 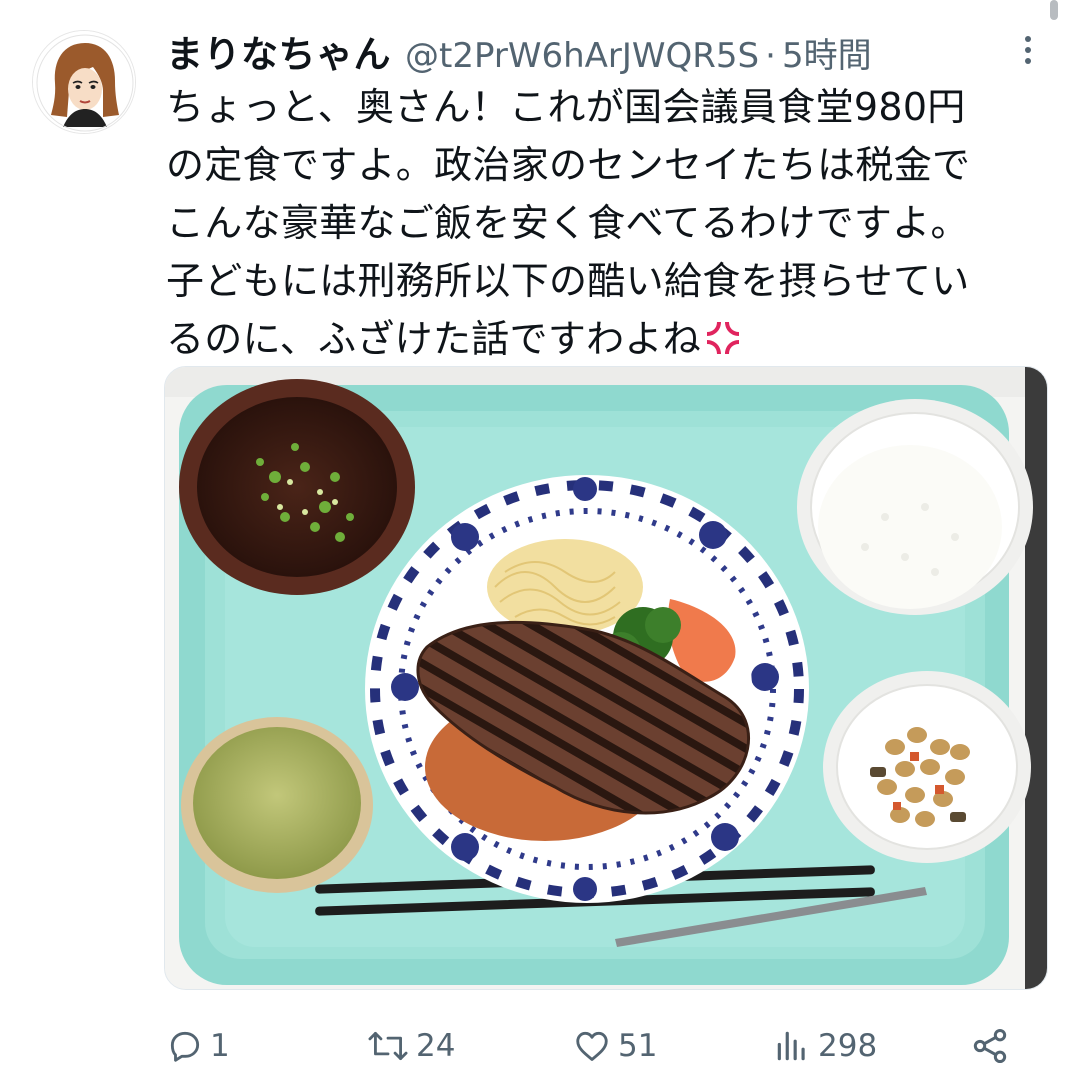 What do you see at coordinates (185, 1046) in the screenshot?
I see `reply-icon` at bounding box center [185, 1046].